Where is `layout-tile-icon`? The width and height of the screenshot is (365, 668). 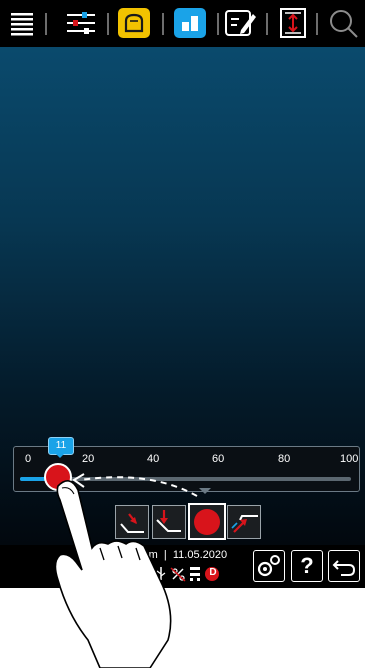
layout-tile-icon is located at coordinates (190, 23).